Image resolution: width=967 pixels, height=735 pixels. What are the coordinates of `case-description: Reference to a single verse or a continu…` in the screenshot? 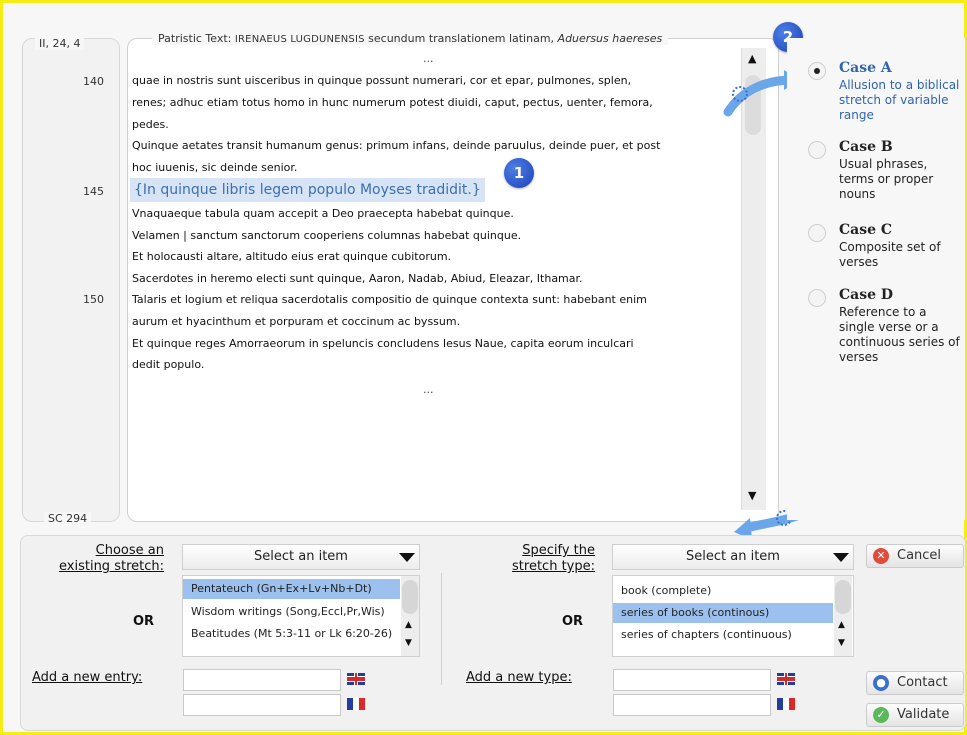 It's located at (899, 334).